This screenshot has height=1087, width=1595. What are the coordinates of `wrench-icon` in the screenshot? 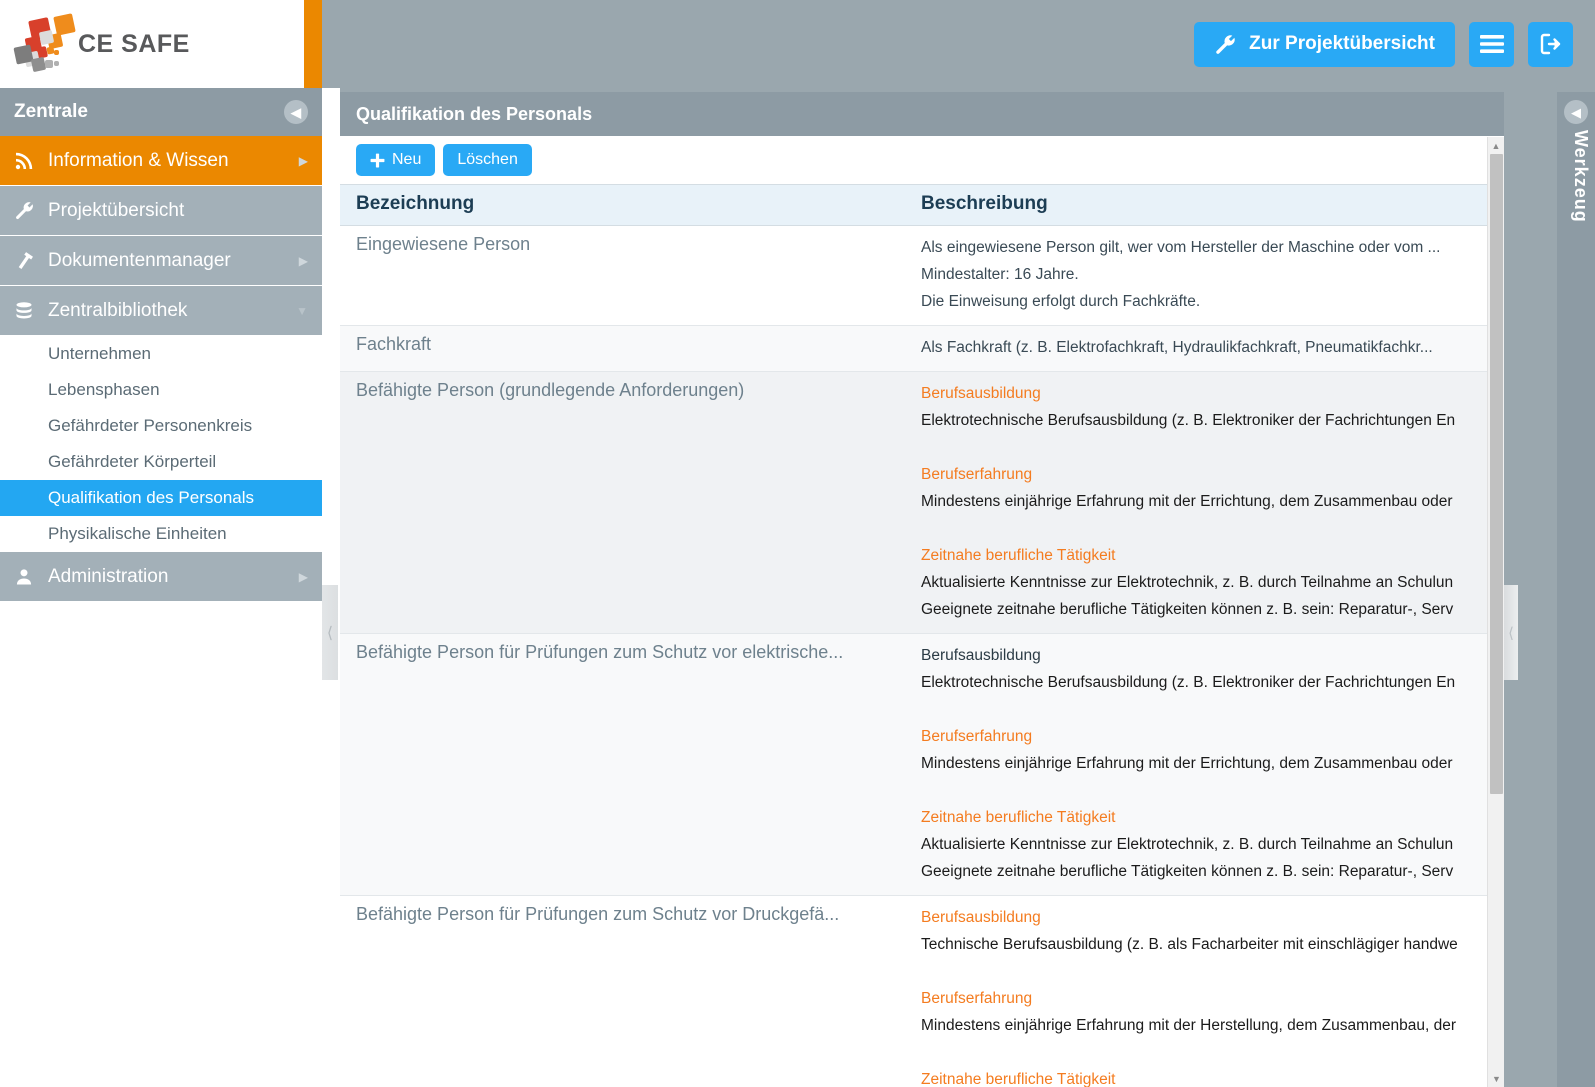 It's located at (31, 210).